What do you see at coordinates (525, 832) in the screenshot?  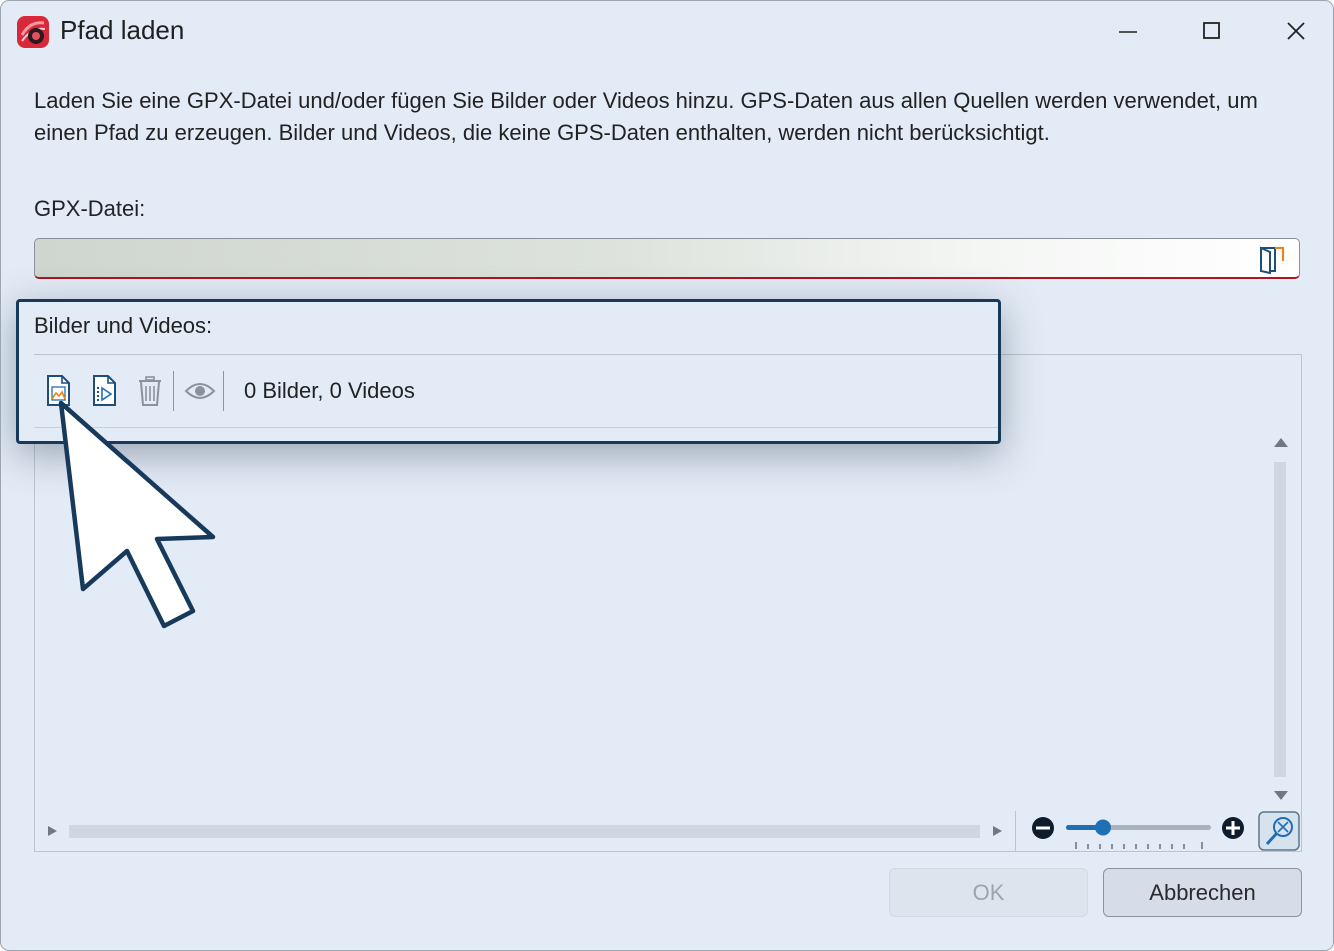 I see `horizontal-scrollbar` at bounding box center [525, 832].